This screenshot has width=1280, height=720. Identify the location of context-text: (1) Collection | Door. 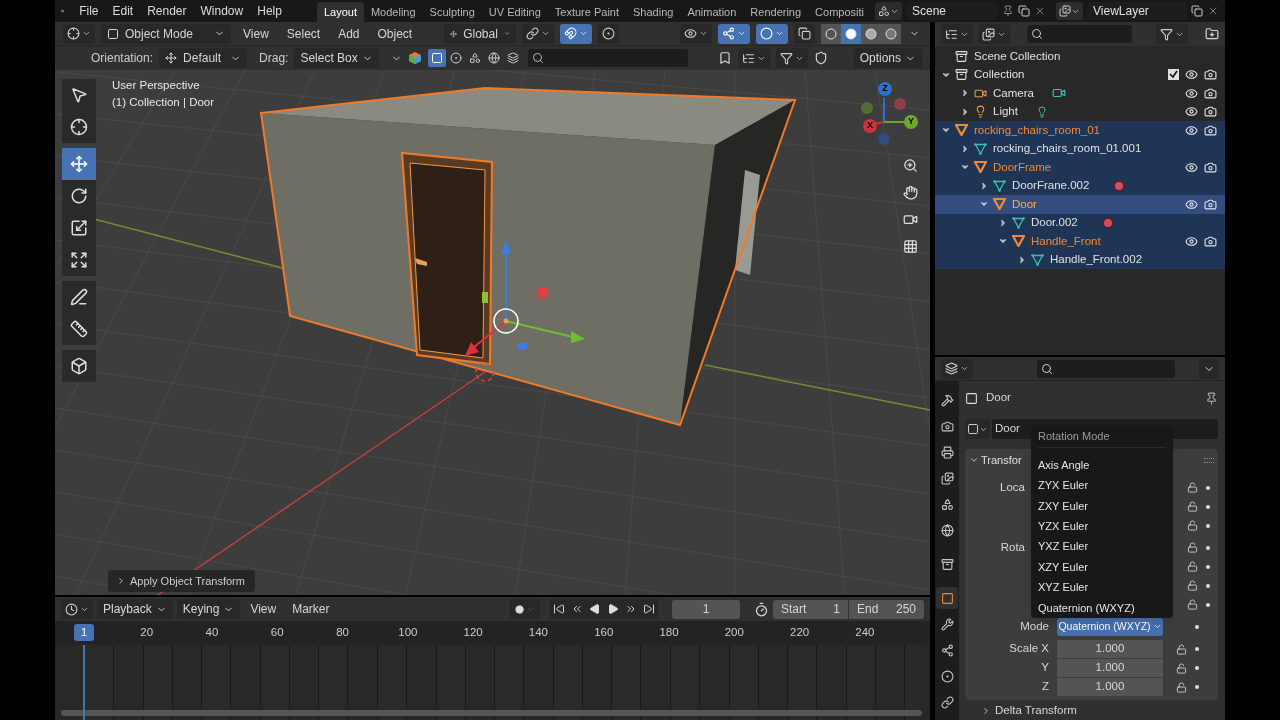
(163, 102).